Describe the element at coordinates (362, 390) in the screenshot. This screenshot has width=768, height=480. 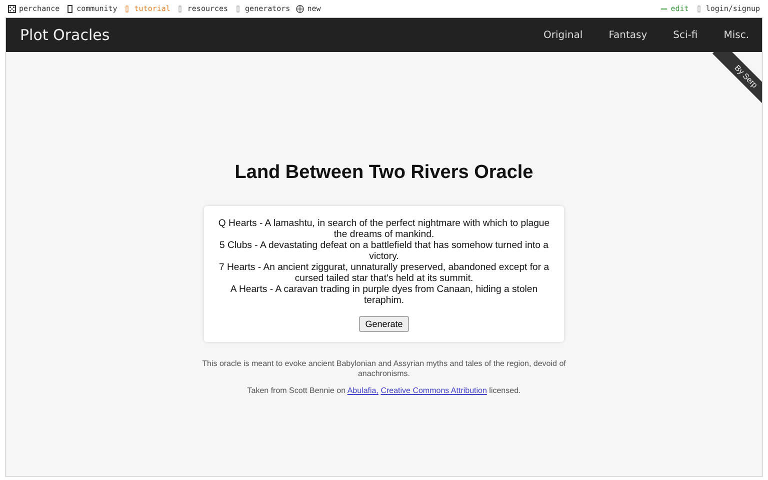
I see `credit-link: Abulafia,` at that location.